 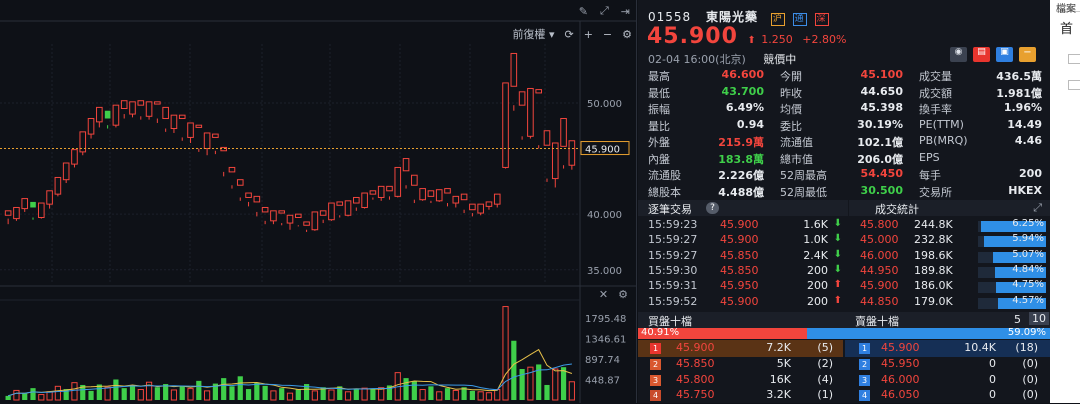 I want to click on bid-row: 3 45.800 16K (4), so click(x=740, y=380).